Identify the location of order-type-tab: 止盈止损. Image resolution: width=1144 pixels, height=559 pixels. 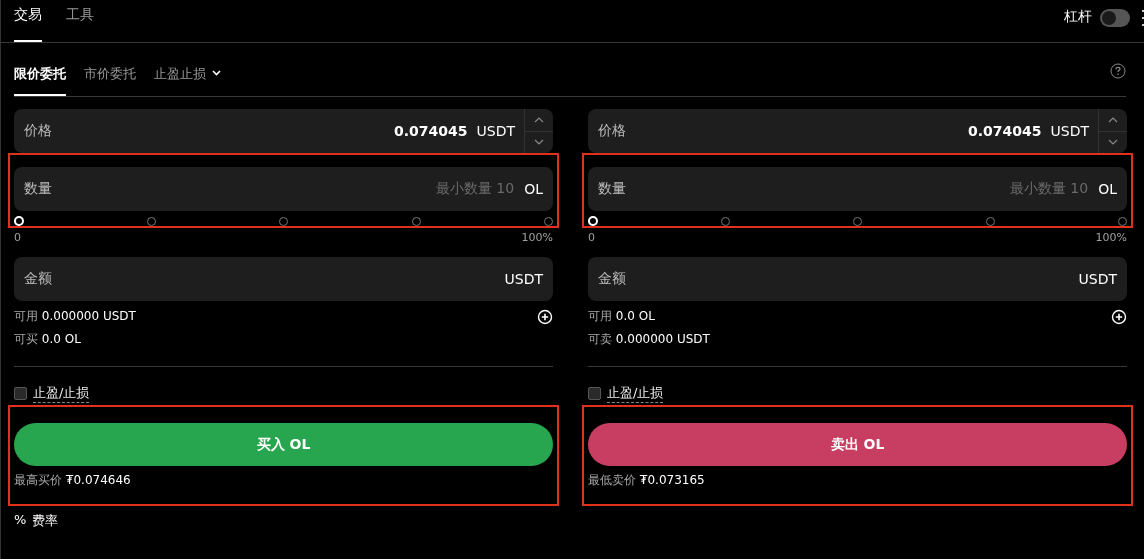
(187, 79).